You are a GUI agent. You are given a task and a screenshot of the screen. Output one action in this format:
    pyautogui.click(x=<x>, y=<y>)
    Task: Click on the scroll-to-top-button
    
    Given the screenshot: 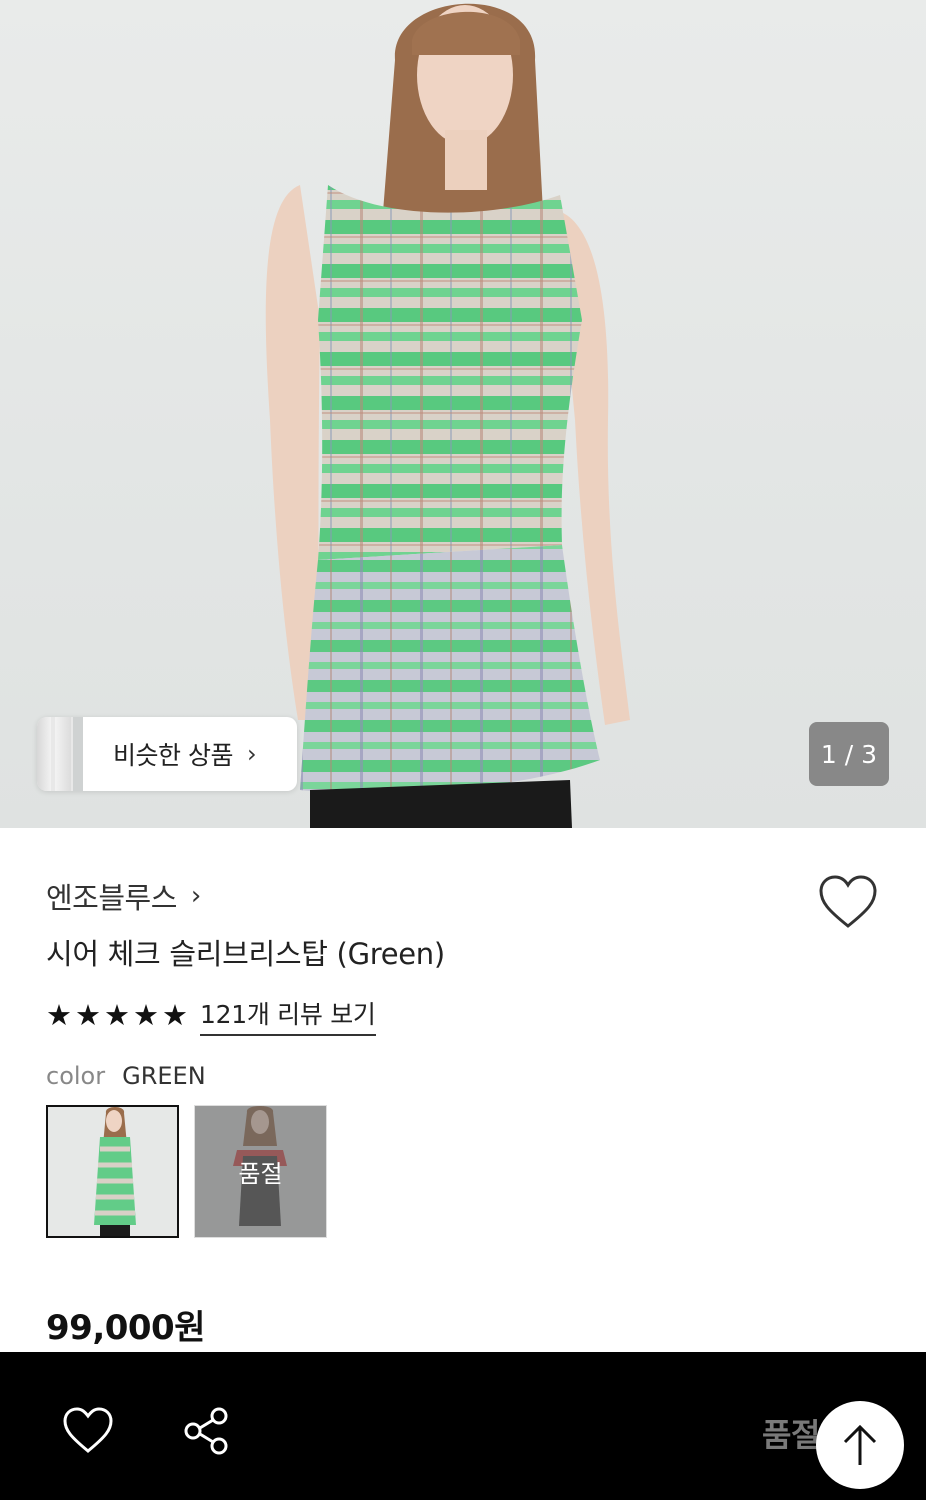 What is the action you would take?
    pyautogui.click(x=860, y=1445)
    